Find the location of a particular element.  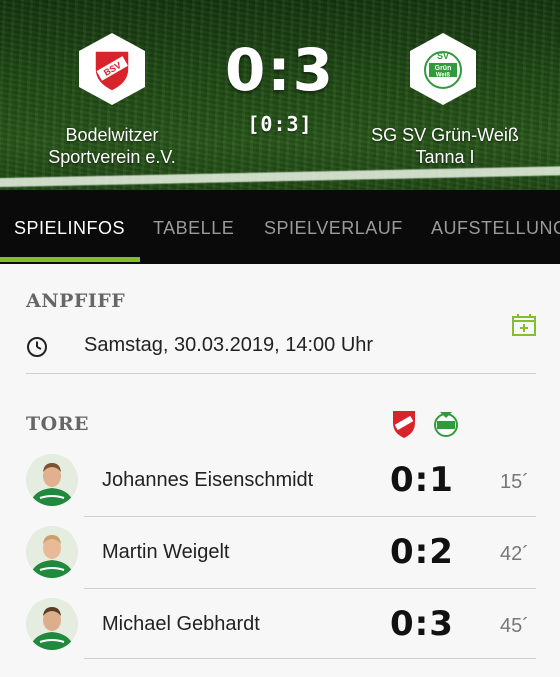

goal-minute: 42´ is located at coordinates (514, 554).